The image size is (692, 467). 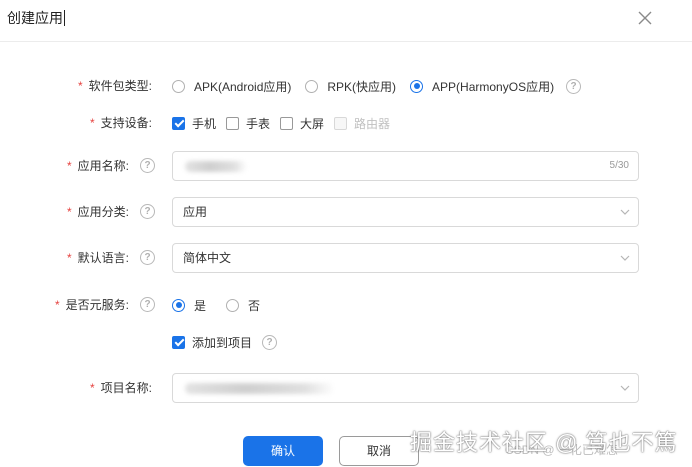 I want to click on project-name-row: * 项目名称:, so click(x=346, y=388).